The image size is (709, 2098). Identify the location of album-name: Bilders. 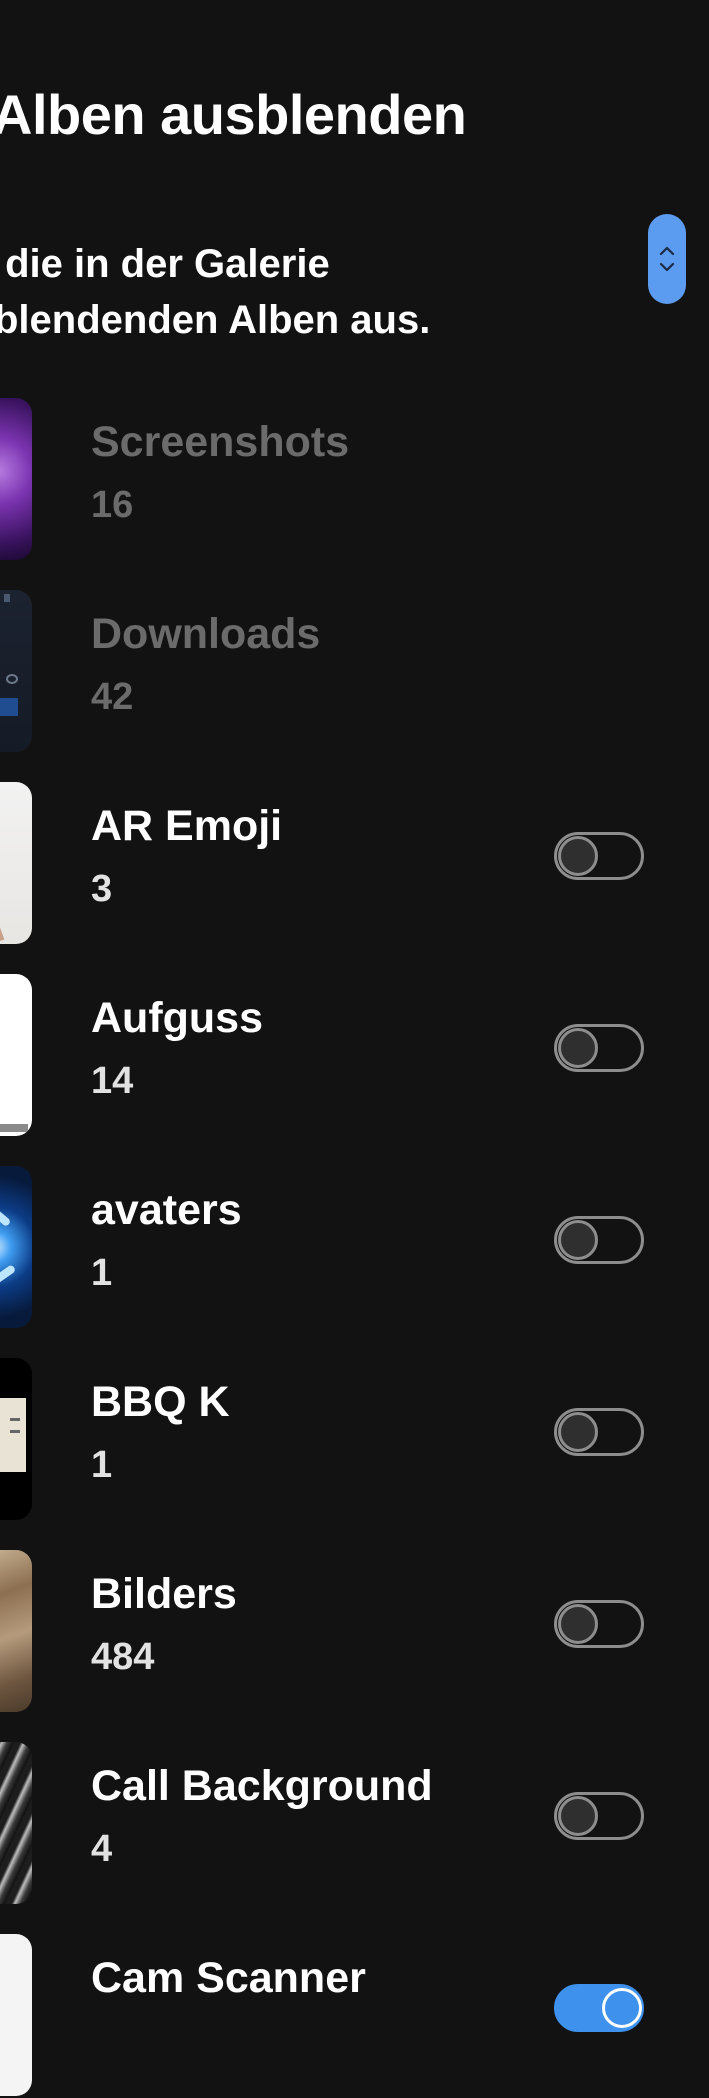
(164, 1594).